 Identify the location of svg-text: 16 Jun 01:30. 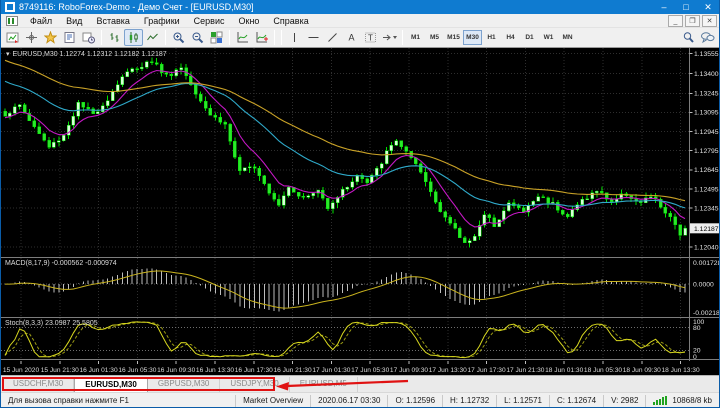
(99, 370).